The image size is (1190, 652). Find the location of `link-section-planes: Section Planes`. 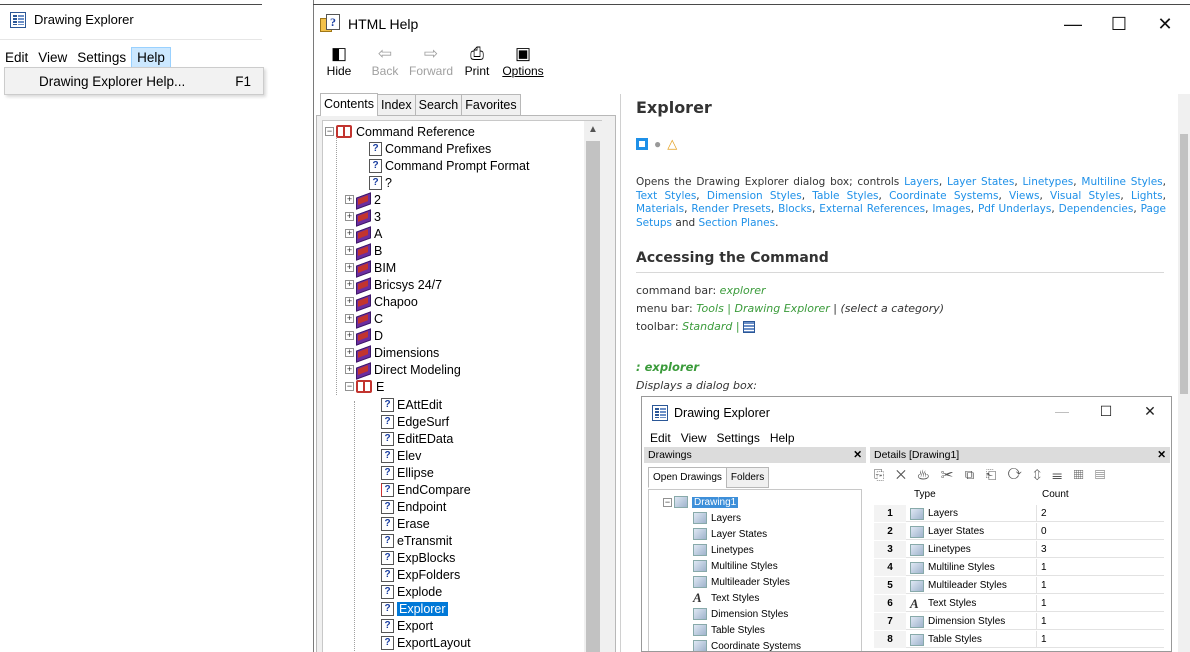

link-section-planes: Section Planes is located at coordinates (737, 223).